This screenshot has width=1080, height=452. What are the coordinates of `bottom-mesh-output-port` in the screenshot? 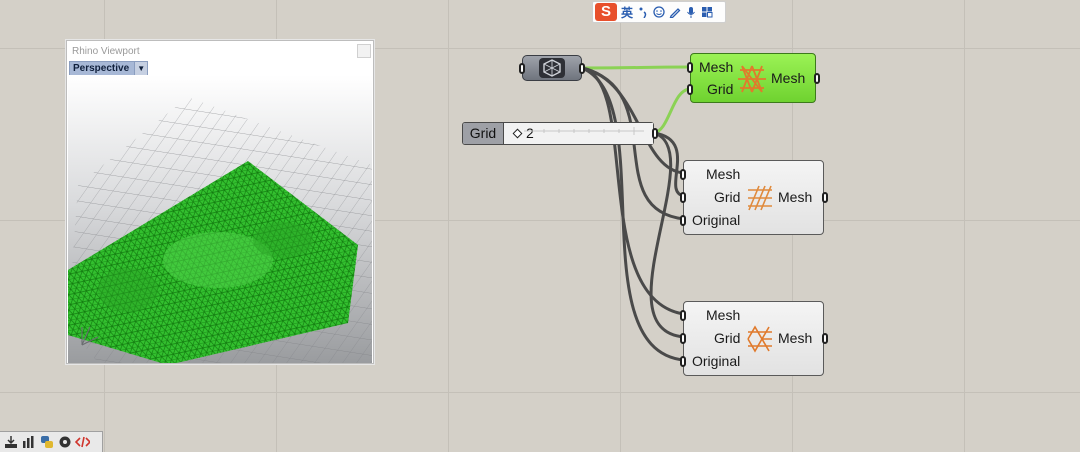 It's located at (825, 338).